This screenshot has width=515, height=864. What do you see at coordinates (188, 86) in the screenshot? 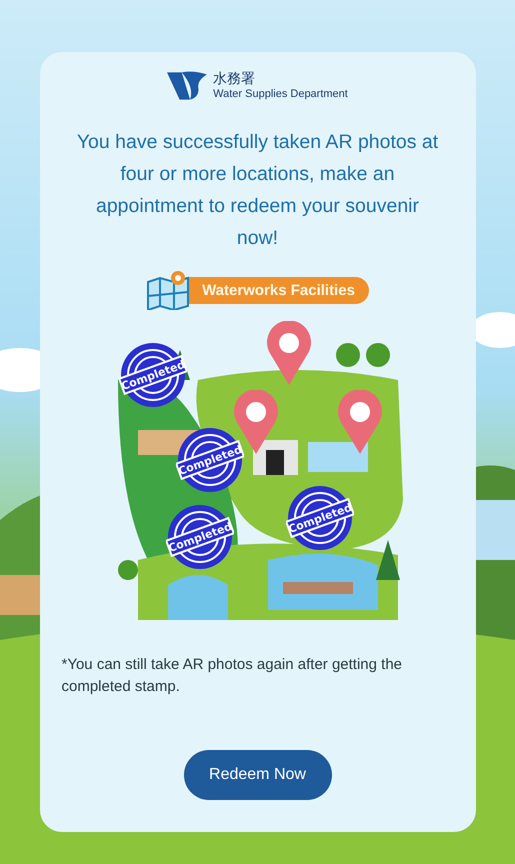
I see `logo-icon` at bounding box center [188, 86].